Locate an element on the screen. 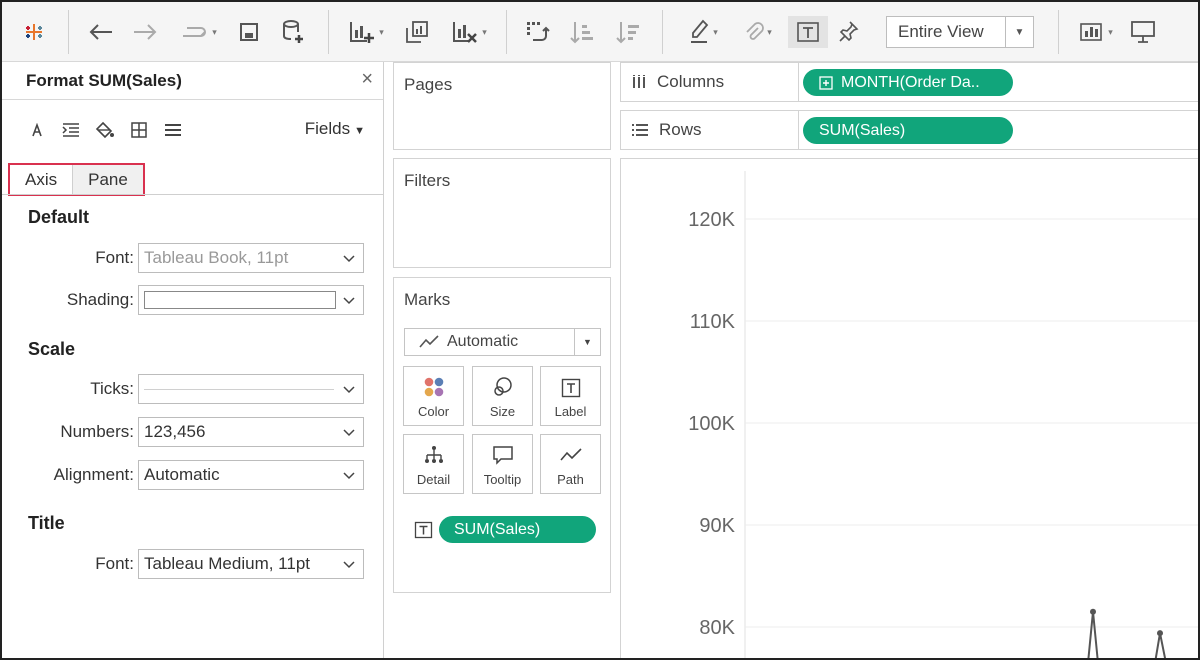  default-font-select: Tableau Book, 11pt is located at coordinates (251, 258).